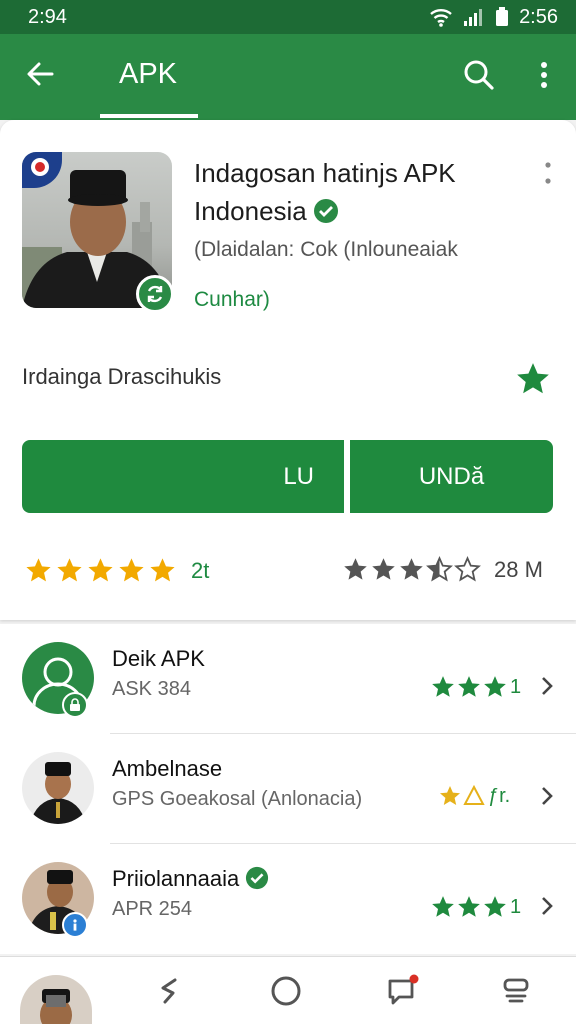  I want to click on back-gesture-button, so click(170, 991).